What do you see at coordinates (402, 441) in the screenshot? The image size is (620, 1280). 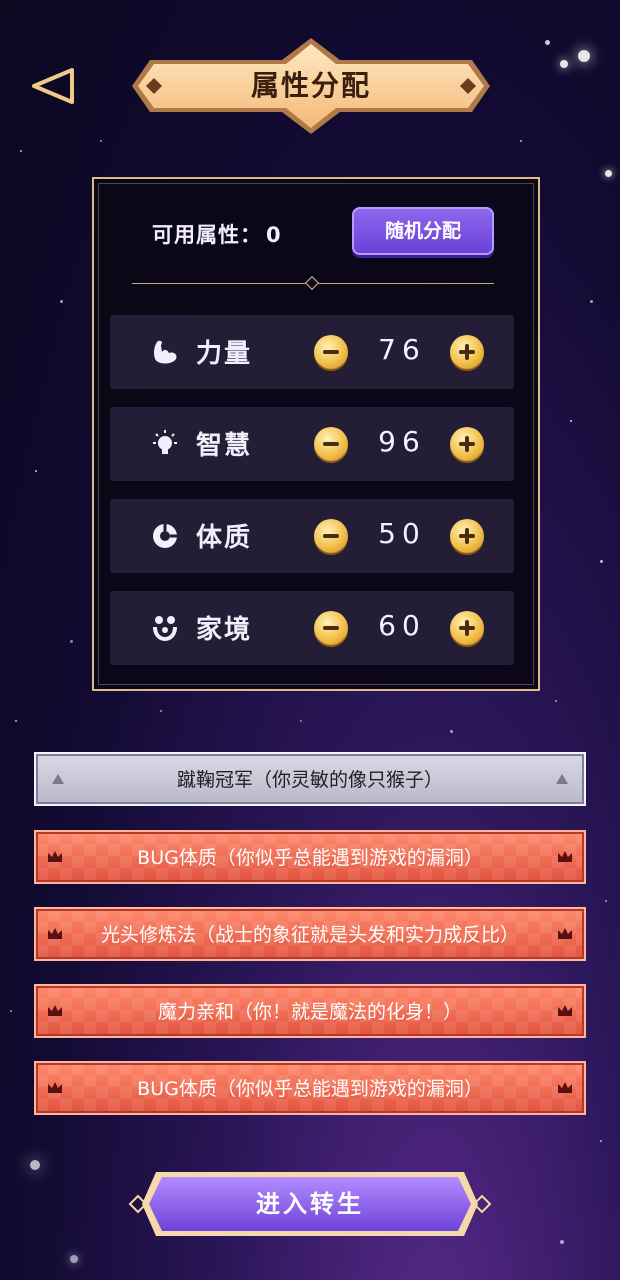 I see `attribute-value: 96` at bounding box center [402, 441].